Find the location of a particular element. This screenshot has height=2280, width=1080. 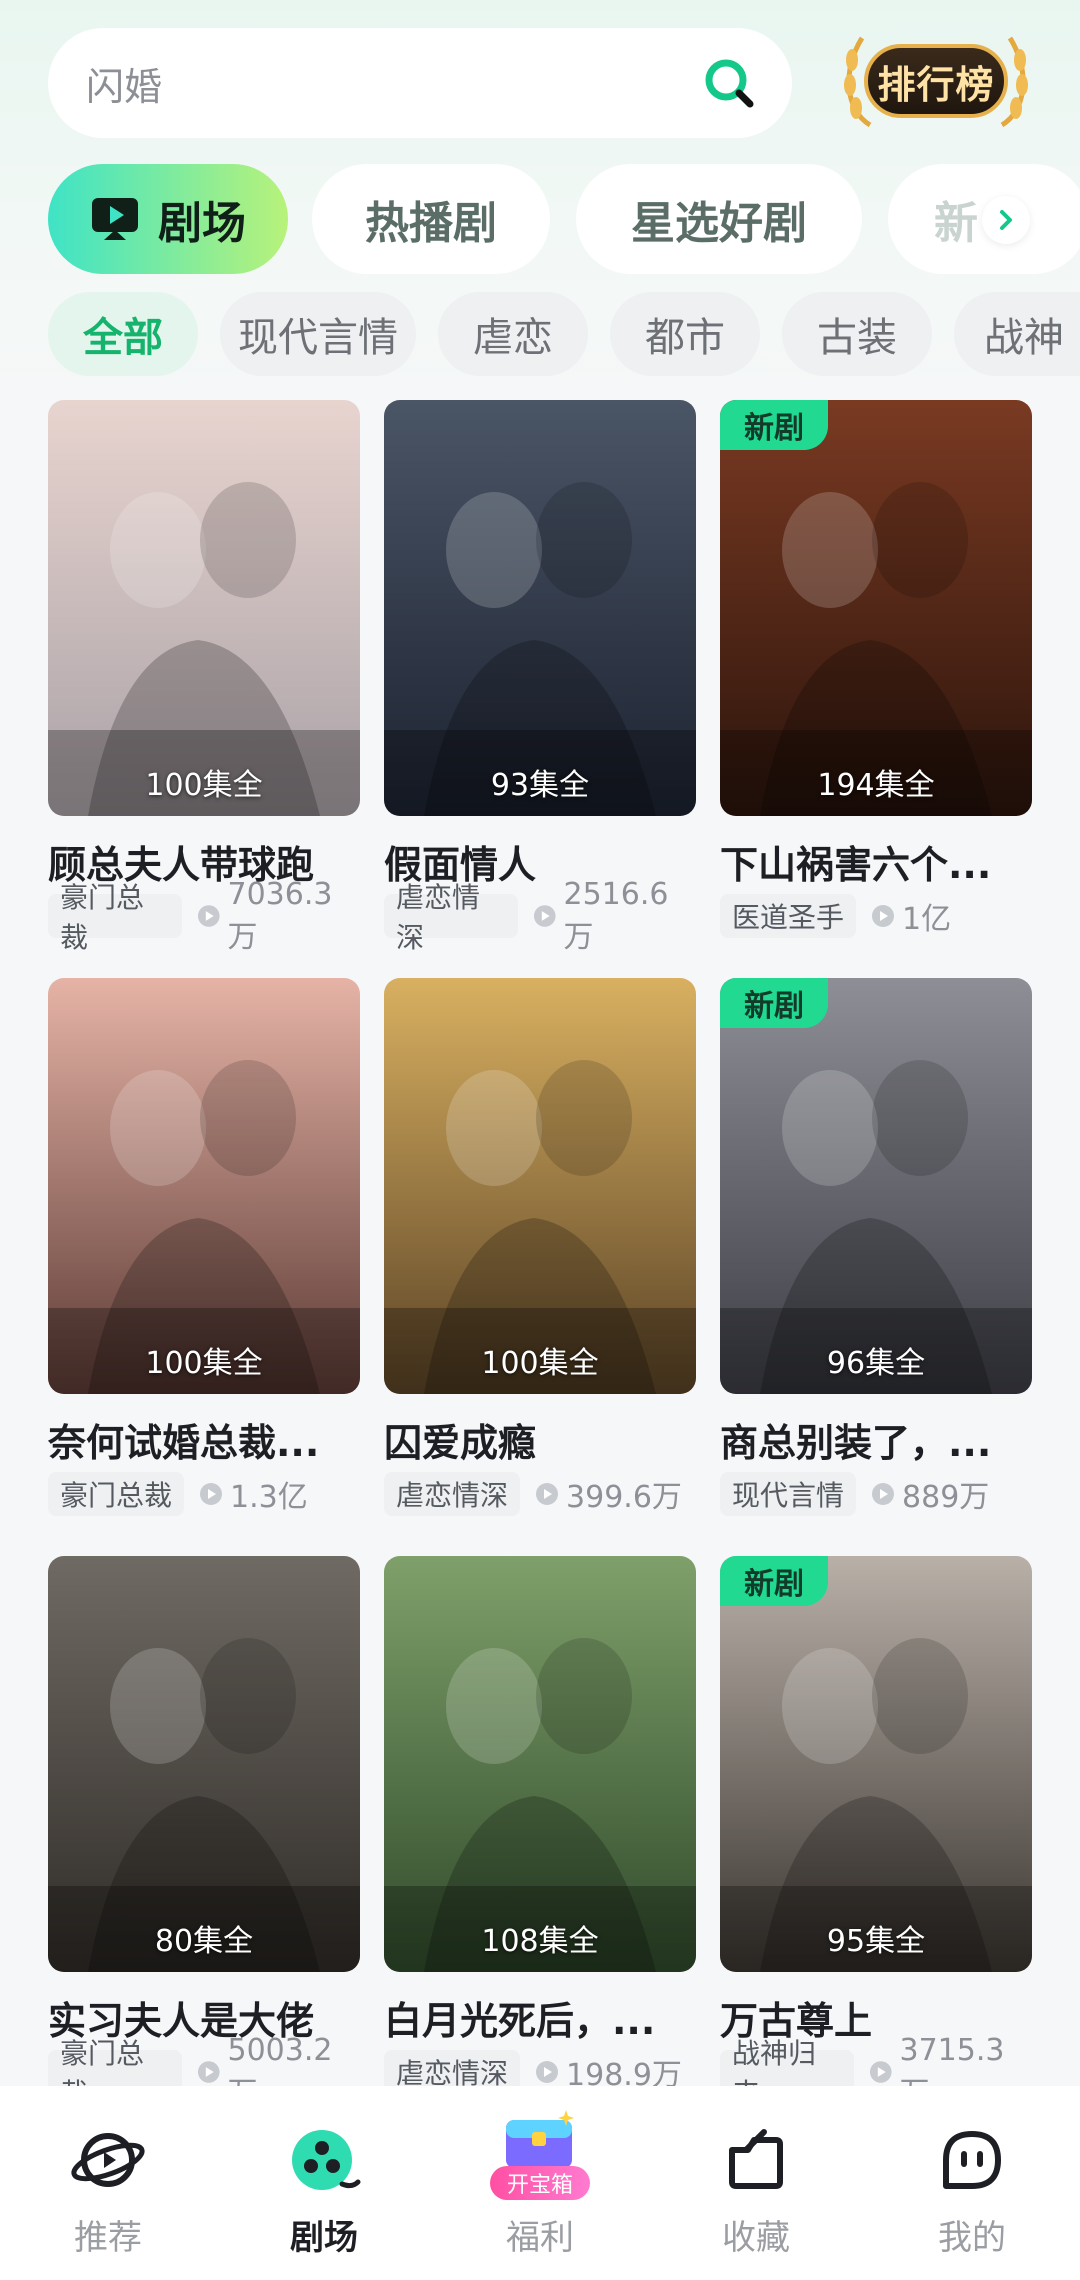

drama-poster: 80集全 is located at coordinates (204, 1764).